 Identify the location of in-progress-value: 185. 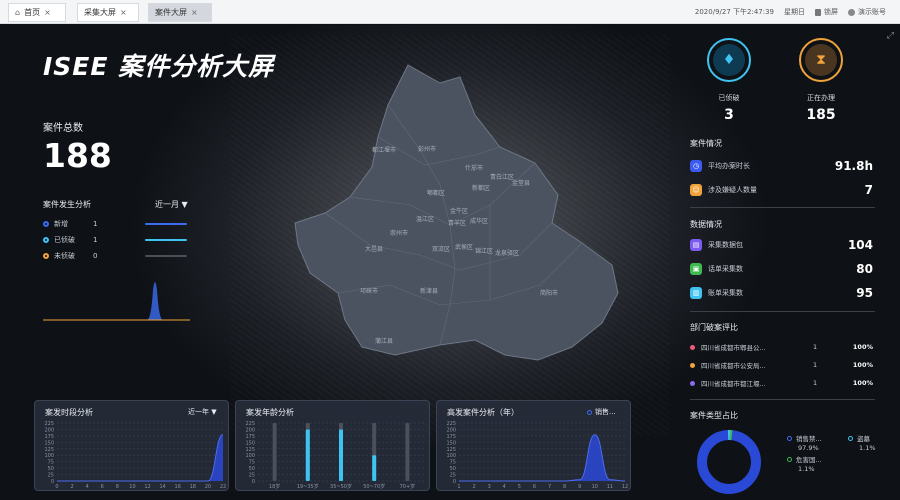
(821, 115).